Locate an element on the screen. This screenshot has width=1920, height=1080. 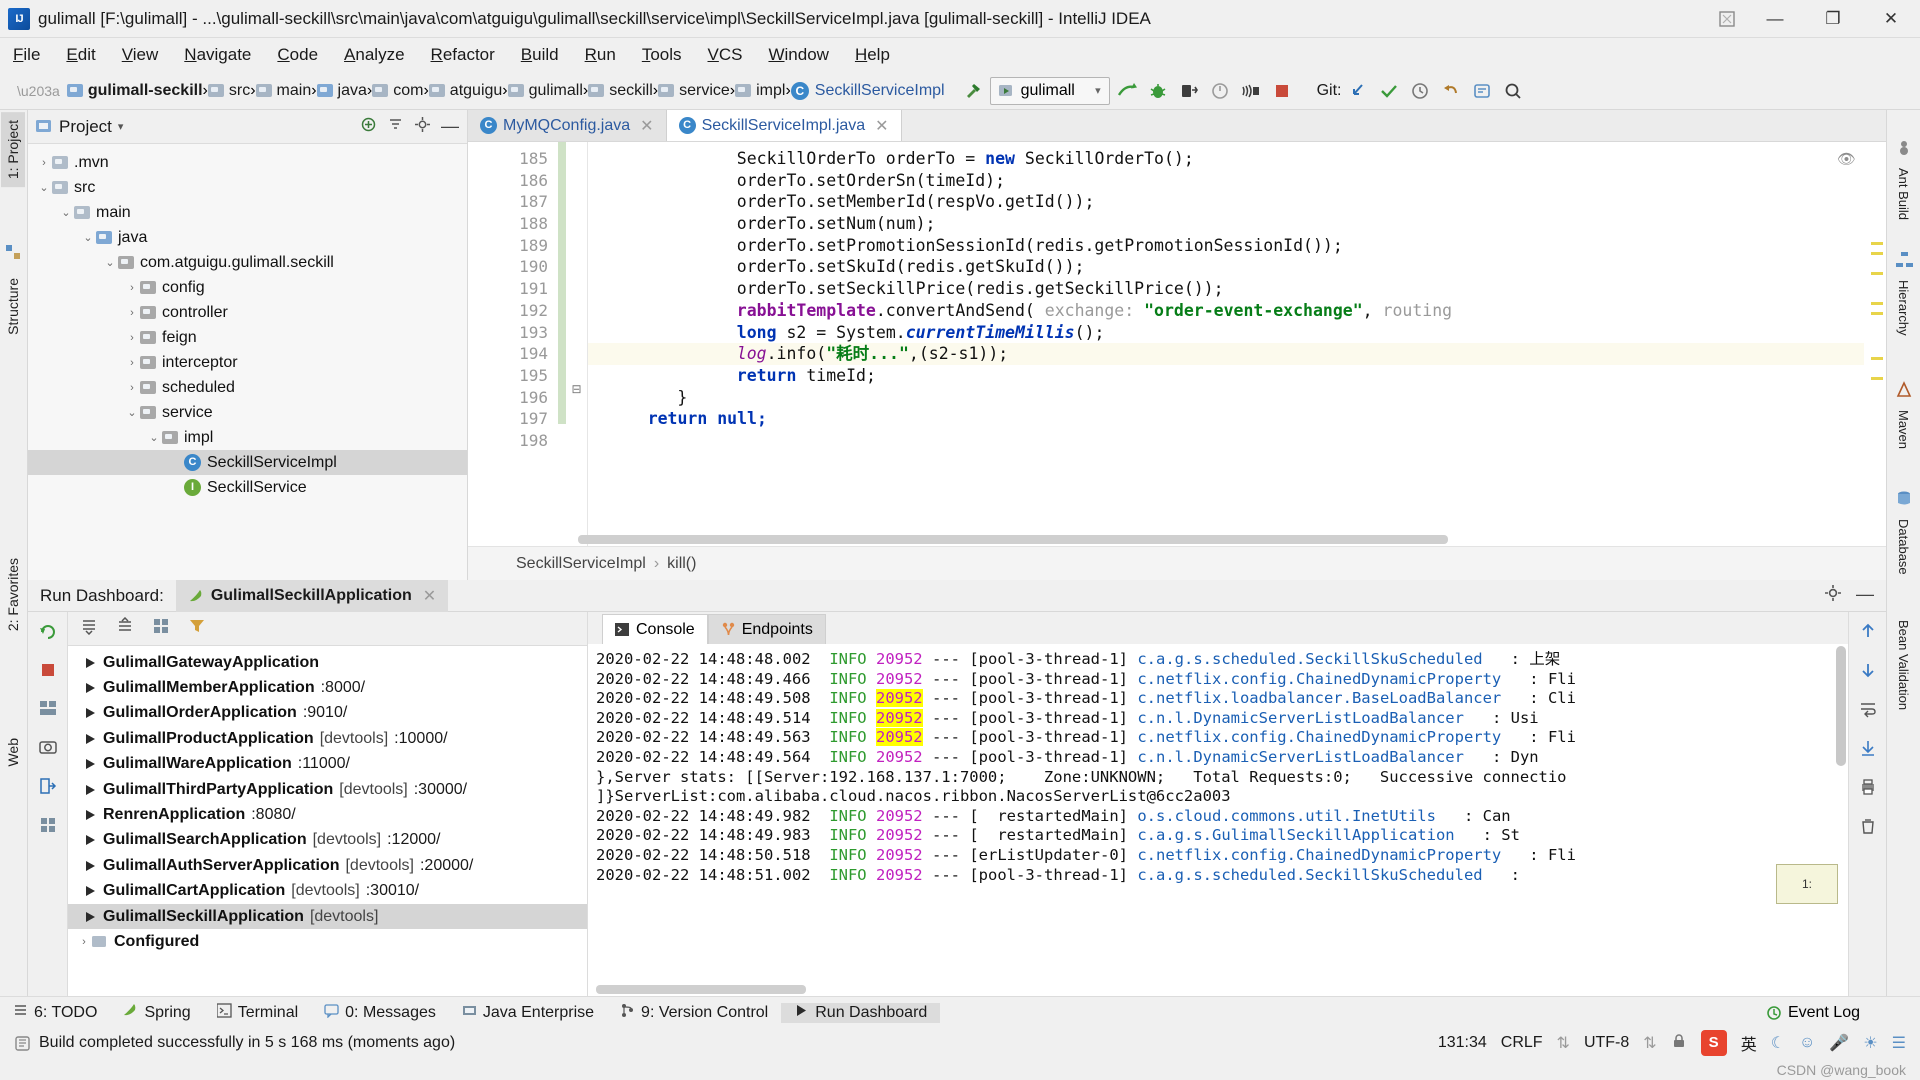
close-button: ✕ is located at coordinates (1891, 19).